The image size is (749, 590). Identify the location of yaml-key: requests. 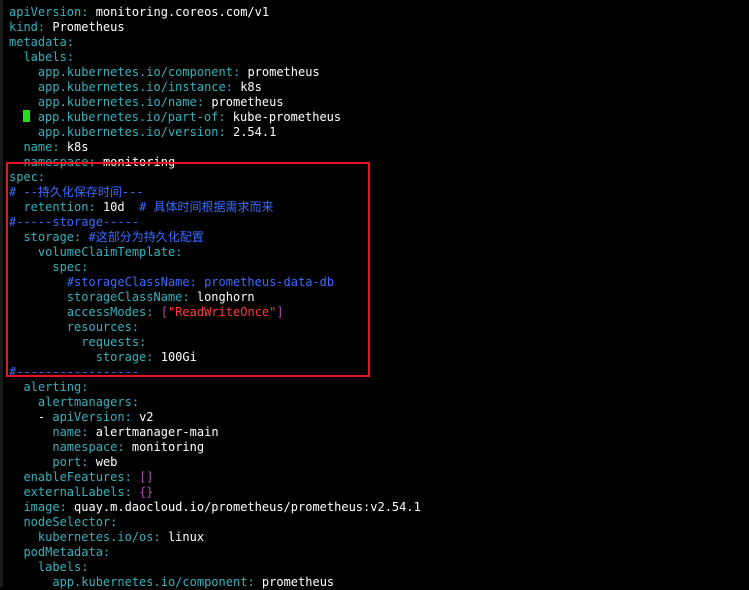
(110, 342).